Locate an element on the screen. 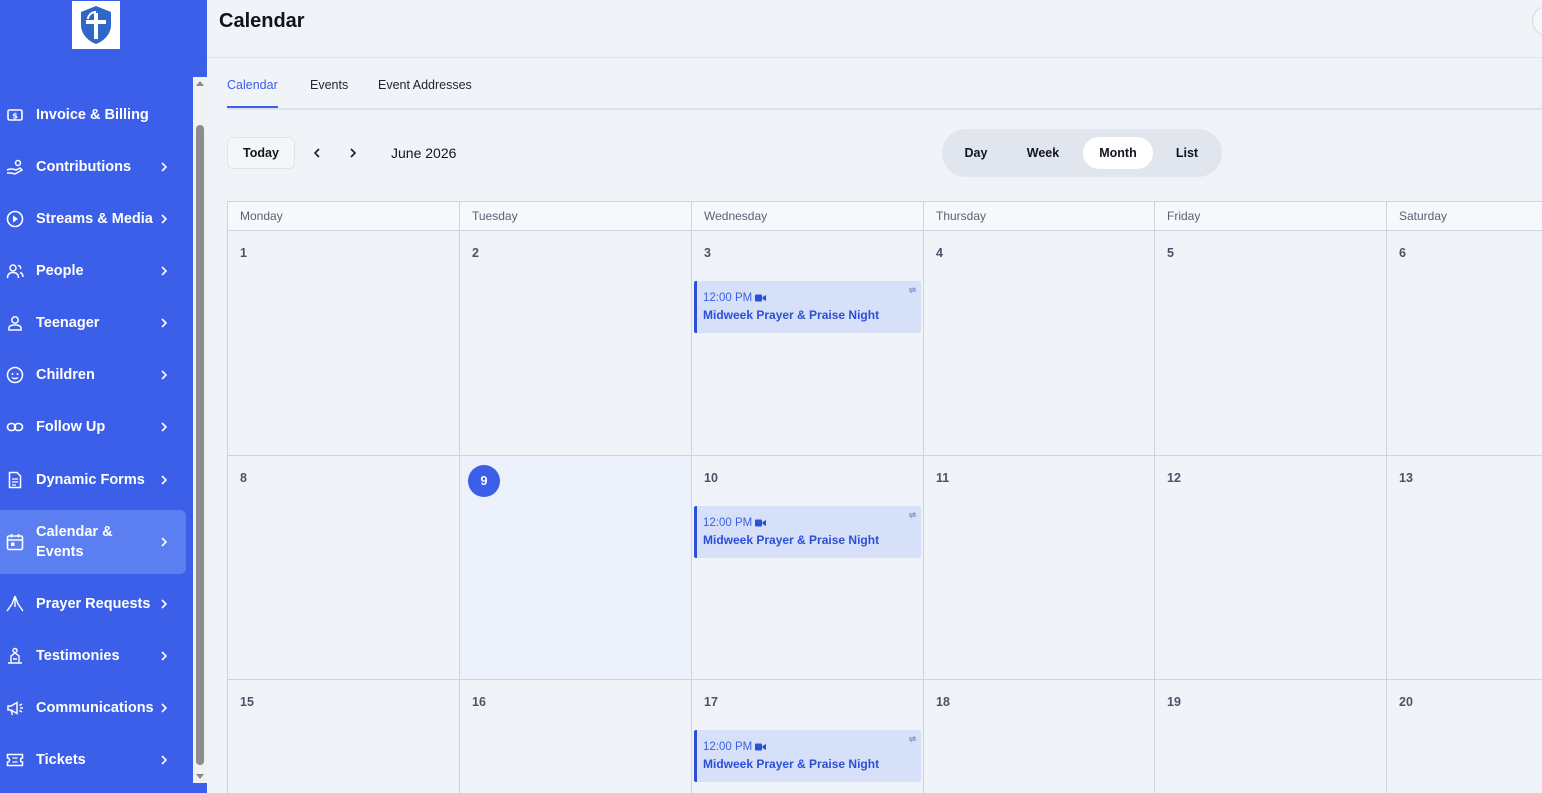  view-week-button: Week is located at coordinates (1043, 153).